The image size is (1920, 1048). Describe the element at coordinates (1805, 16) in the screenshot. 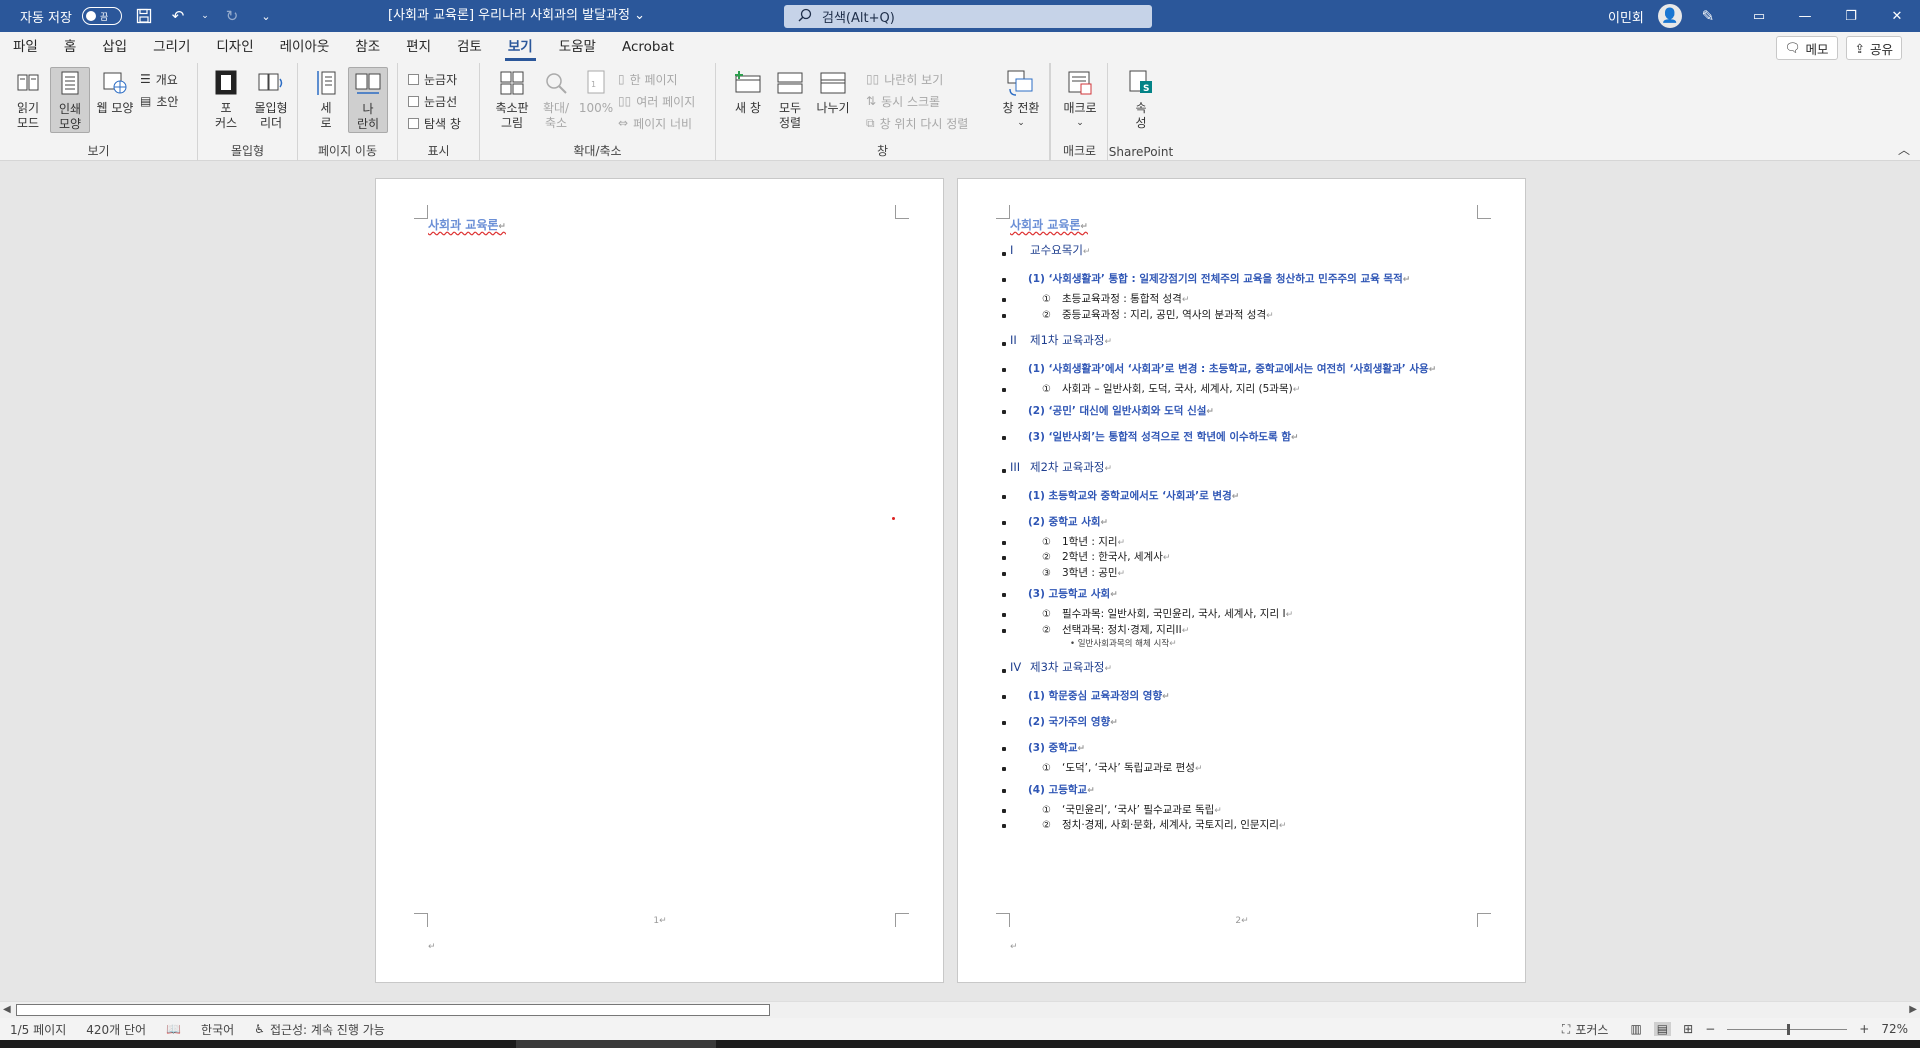

I see `minimize-icon: —` at that location.